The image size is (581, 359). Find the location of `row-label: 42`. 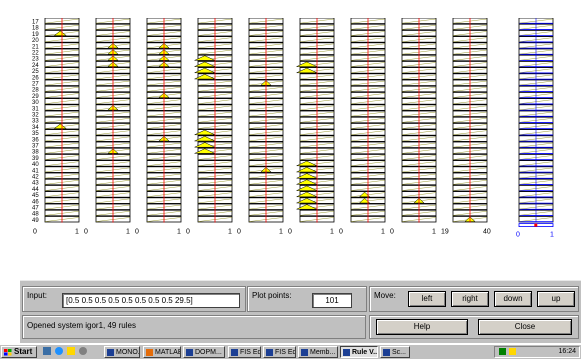

row-label: 42 is located at coordinates (35, 178).